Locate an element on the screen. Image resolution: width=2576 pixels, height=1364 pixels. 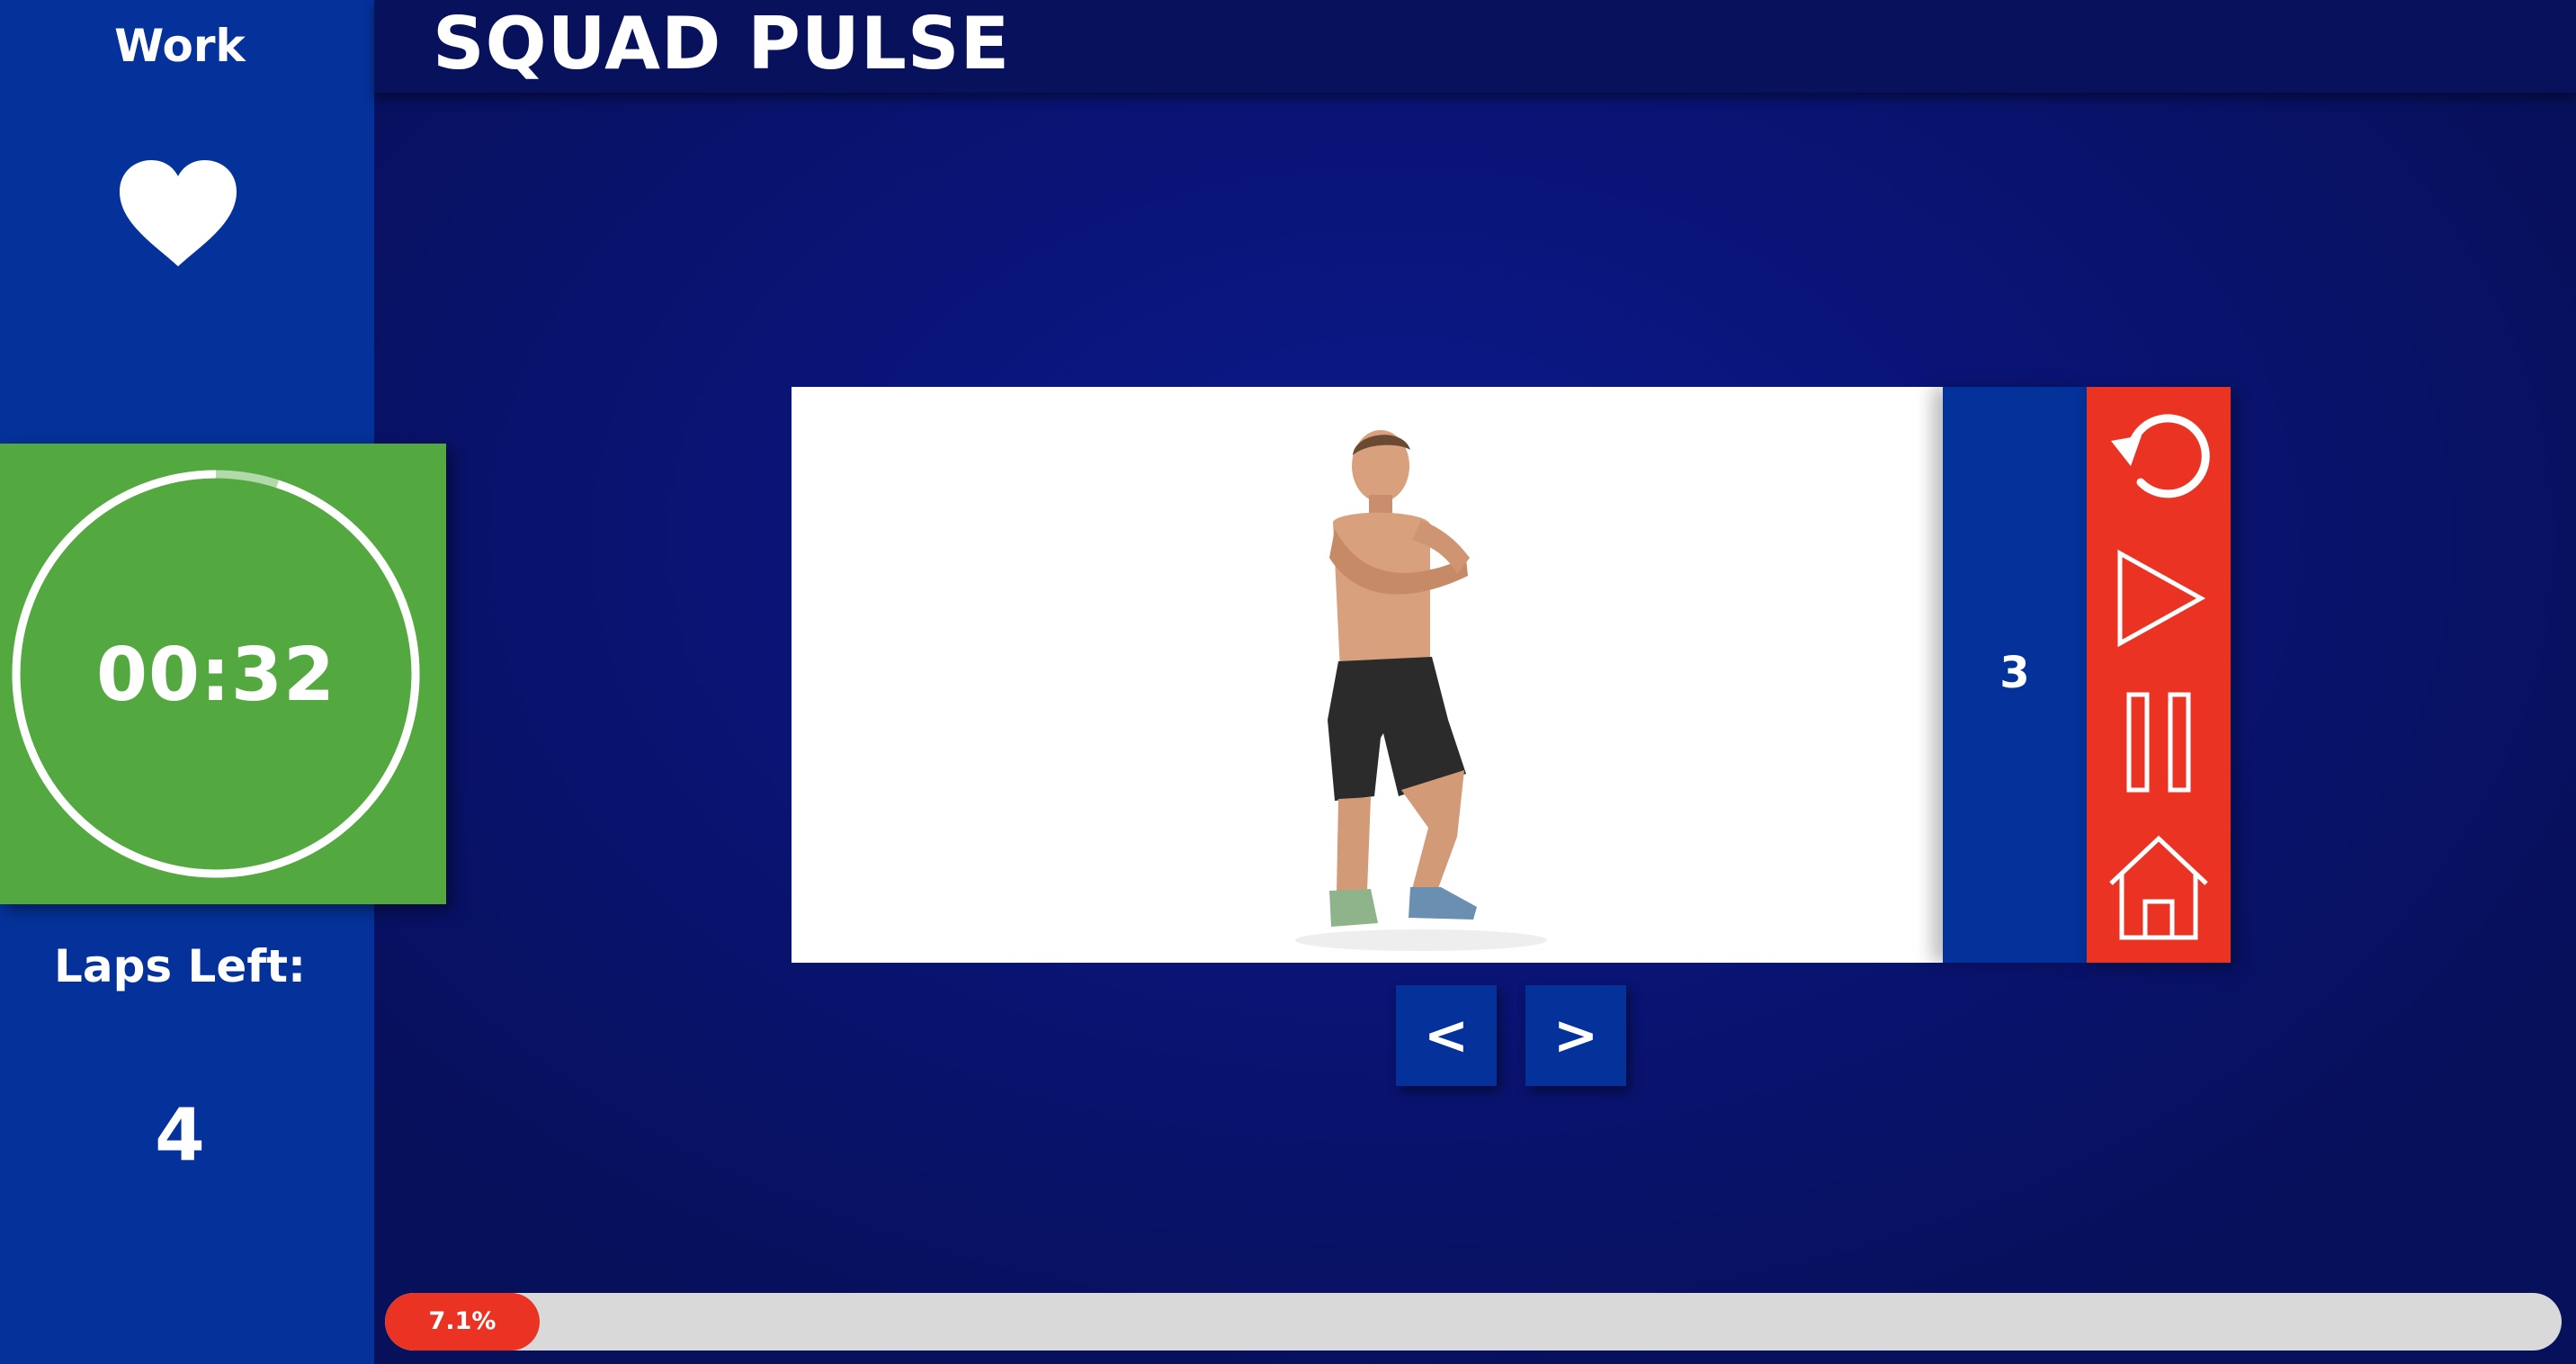
heart-icon is located at coordinates (178, 213).